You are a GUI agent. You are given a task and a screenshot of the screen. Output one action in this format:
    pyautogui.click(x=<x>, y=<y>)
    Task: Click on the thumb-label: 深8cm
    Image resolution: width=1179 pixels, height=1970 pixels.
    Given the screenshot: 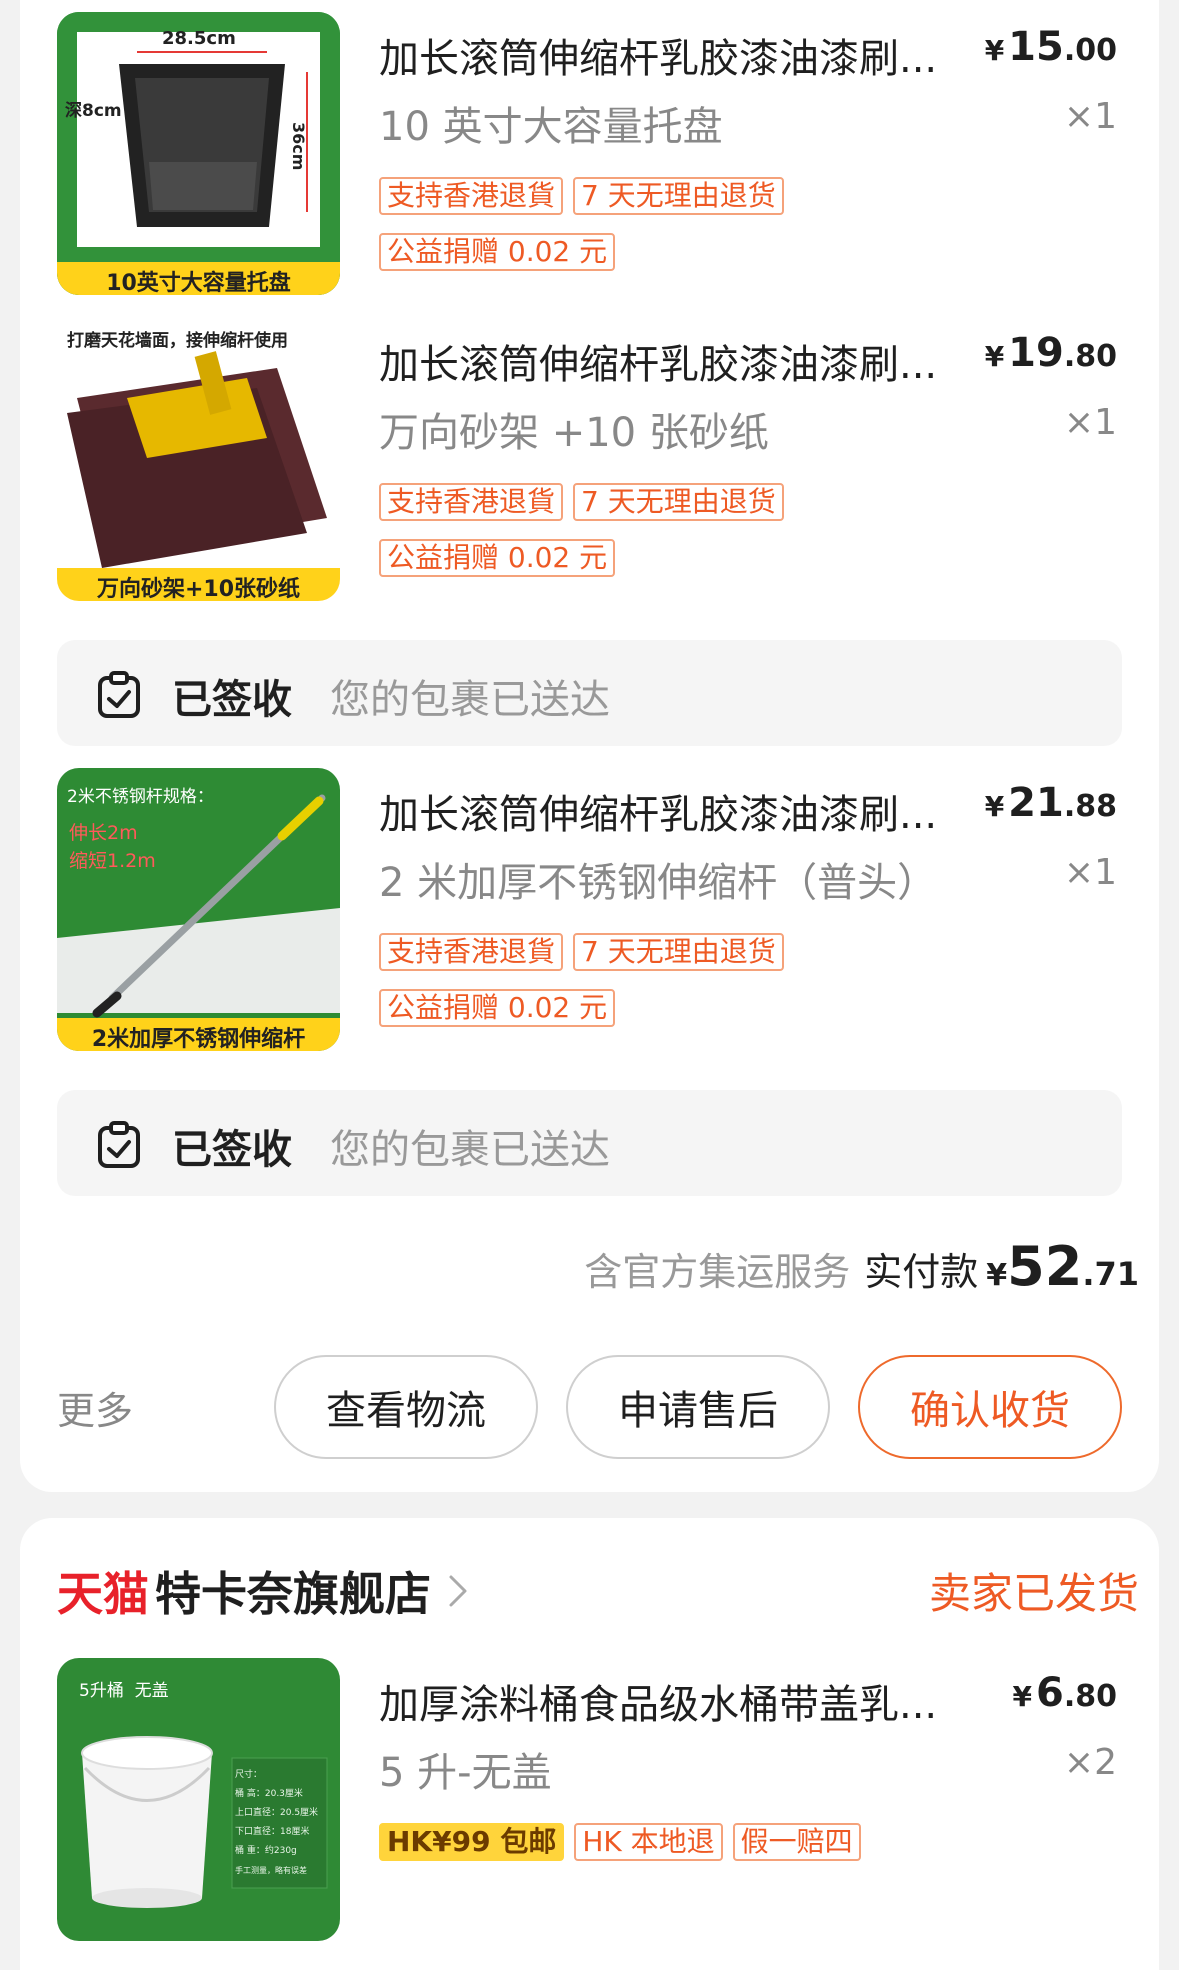 What is the action you would take?
    pyautogui.click(x=93, y=111)
    